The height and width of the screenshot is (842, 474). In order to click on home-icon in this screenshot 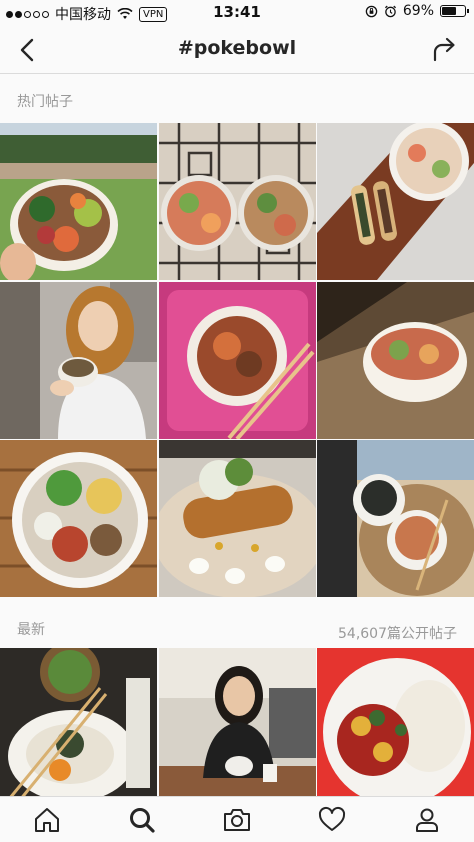, I will do `click(47, 819)`.